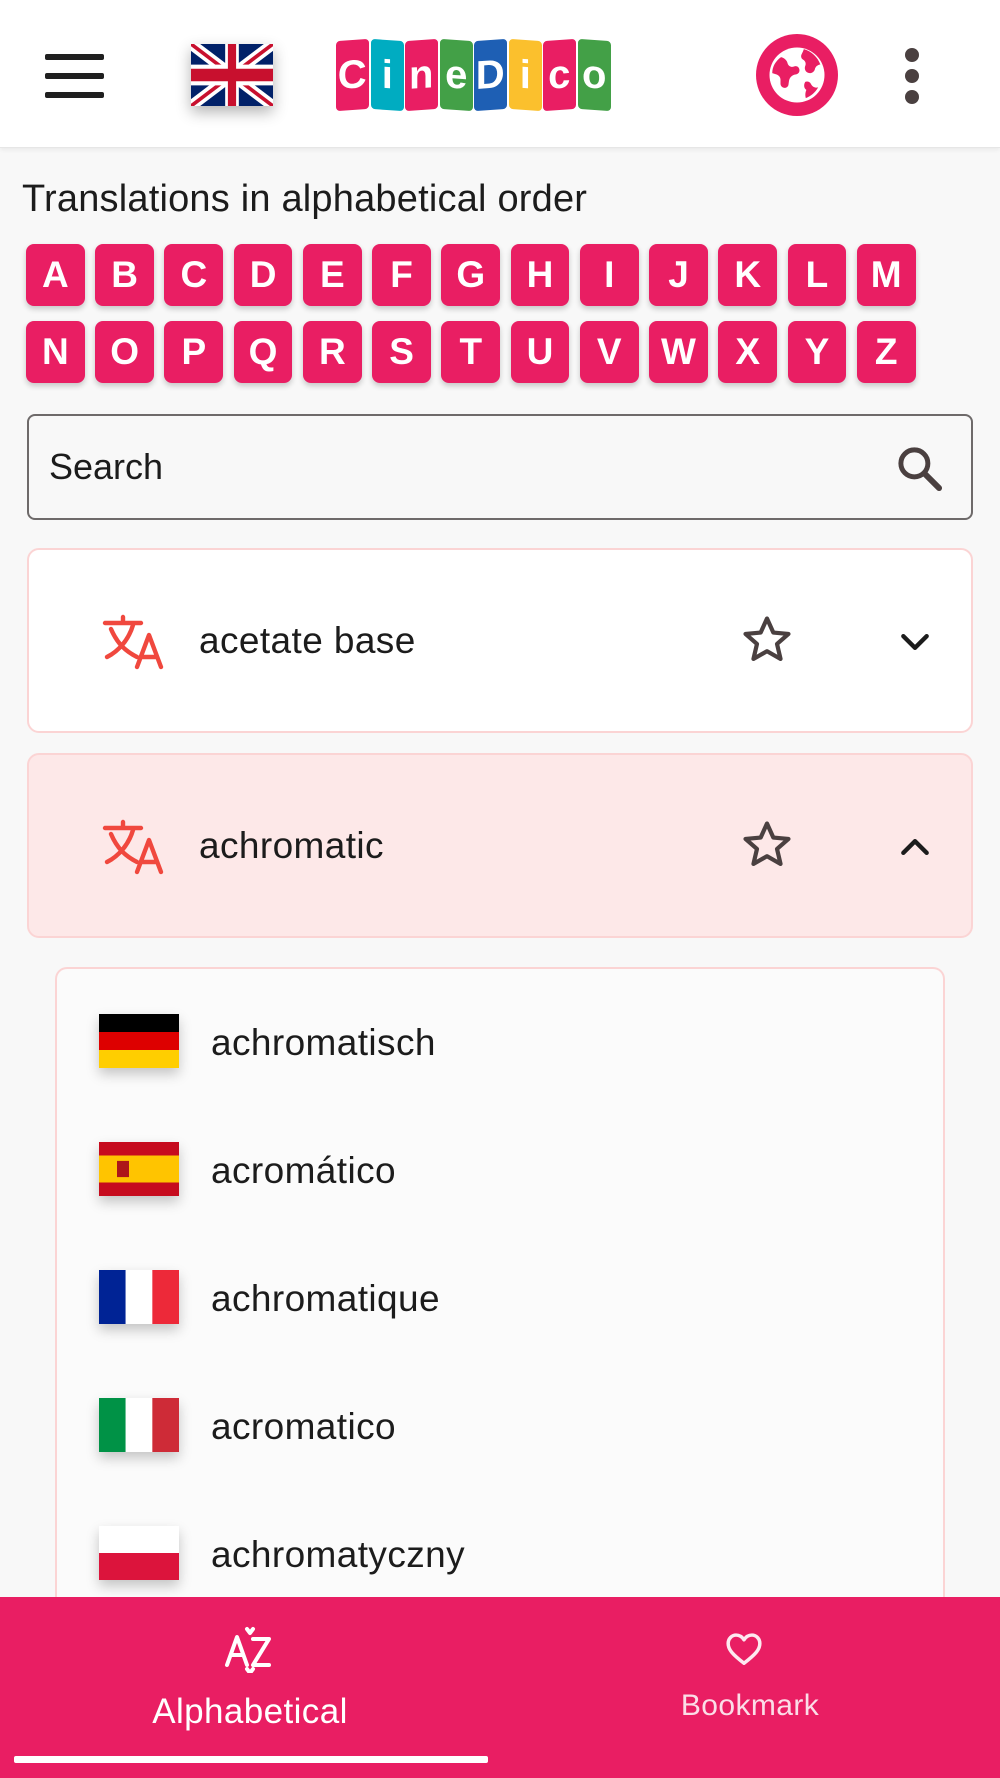 This screenshot has width=1000, height=1778. I want to click on spanish-flag-icon, so click(139, 1169).